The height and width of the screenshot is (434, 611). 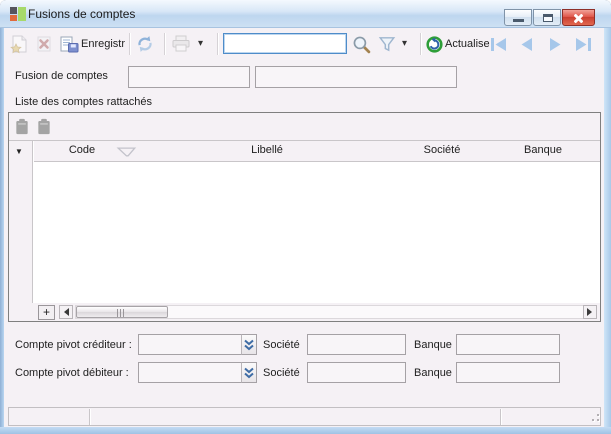 I want to click on crediteur-banque-label: Banque, so click(x=433, y=345).